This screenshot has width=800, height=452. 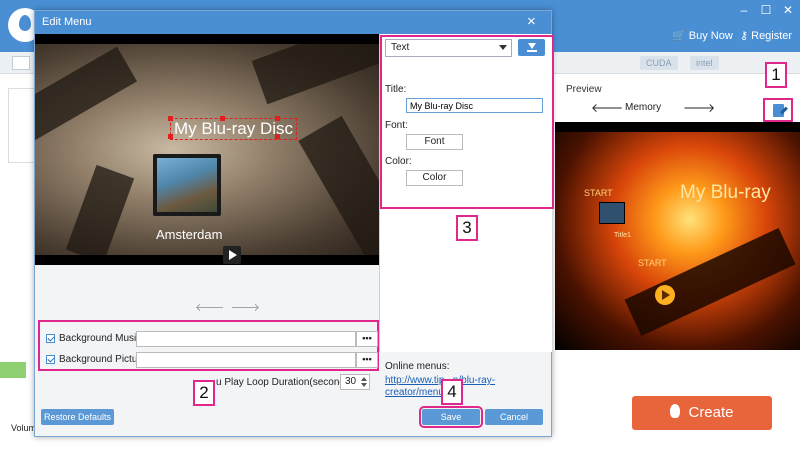 I want to click on bg-picture-browse-button: •••, so click(x=367, y=360).